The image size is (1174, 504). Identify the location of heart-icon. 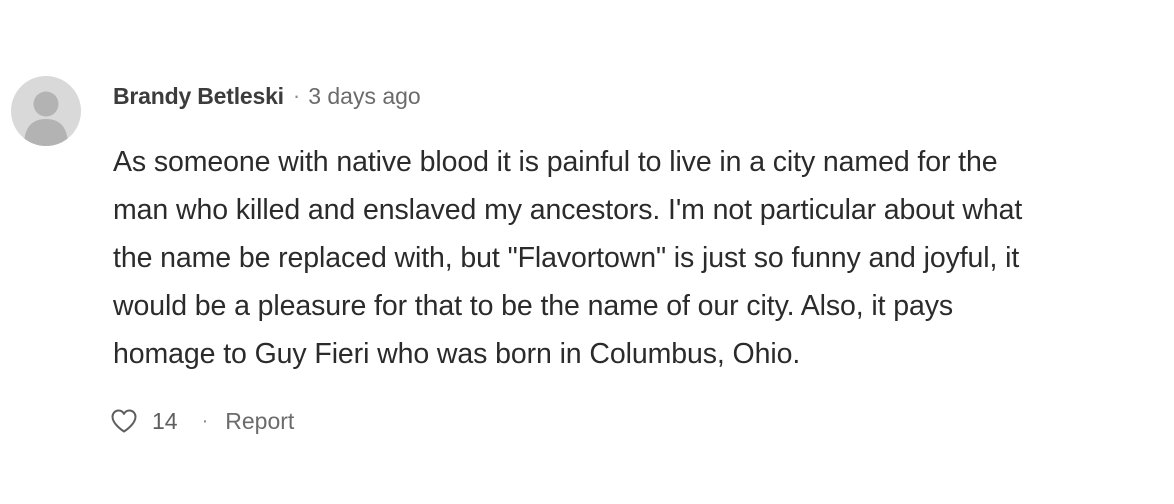
(124, 421).